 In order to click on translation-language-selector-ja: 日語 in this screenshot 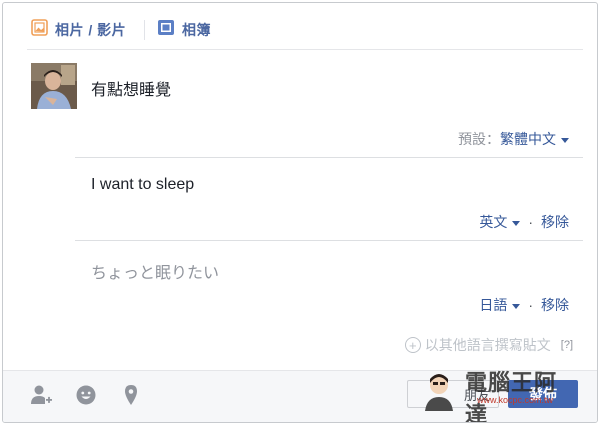, I will do `click(500, 305)`.